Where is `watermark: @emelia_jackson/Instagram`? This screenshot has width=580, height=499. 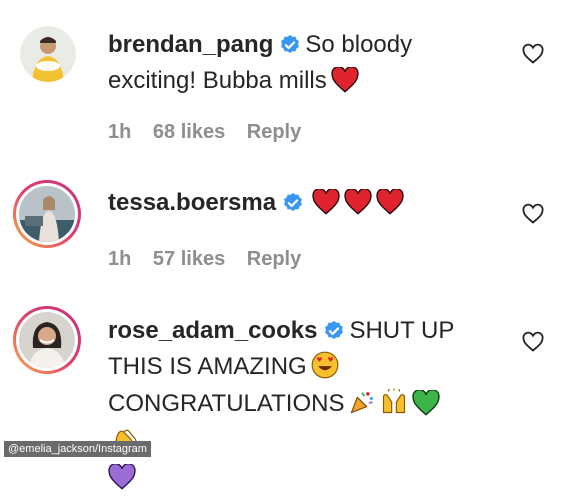 watermark: @emelia_jackson/Instagram is located at coordinates (77, 449).